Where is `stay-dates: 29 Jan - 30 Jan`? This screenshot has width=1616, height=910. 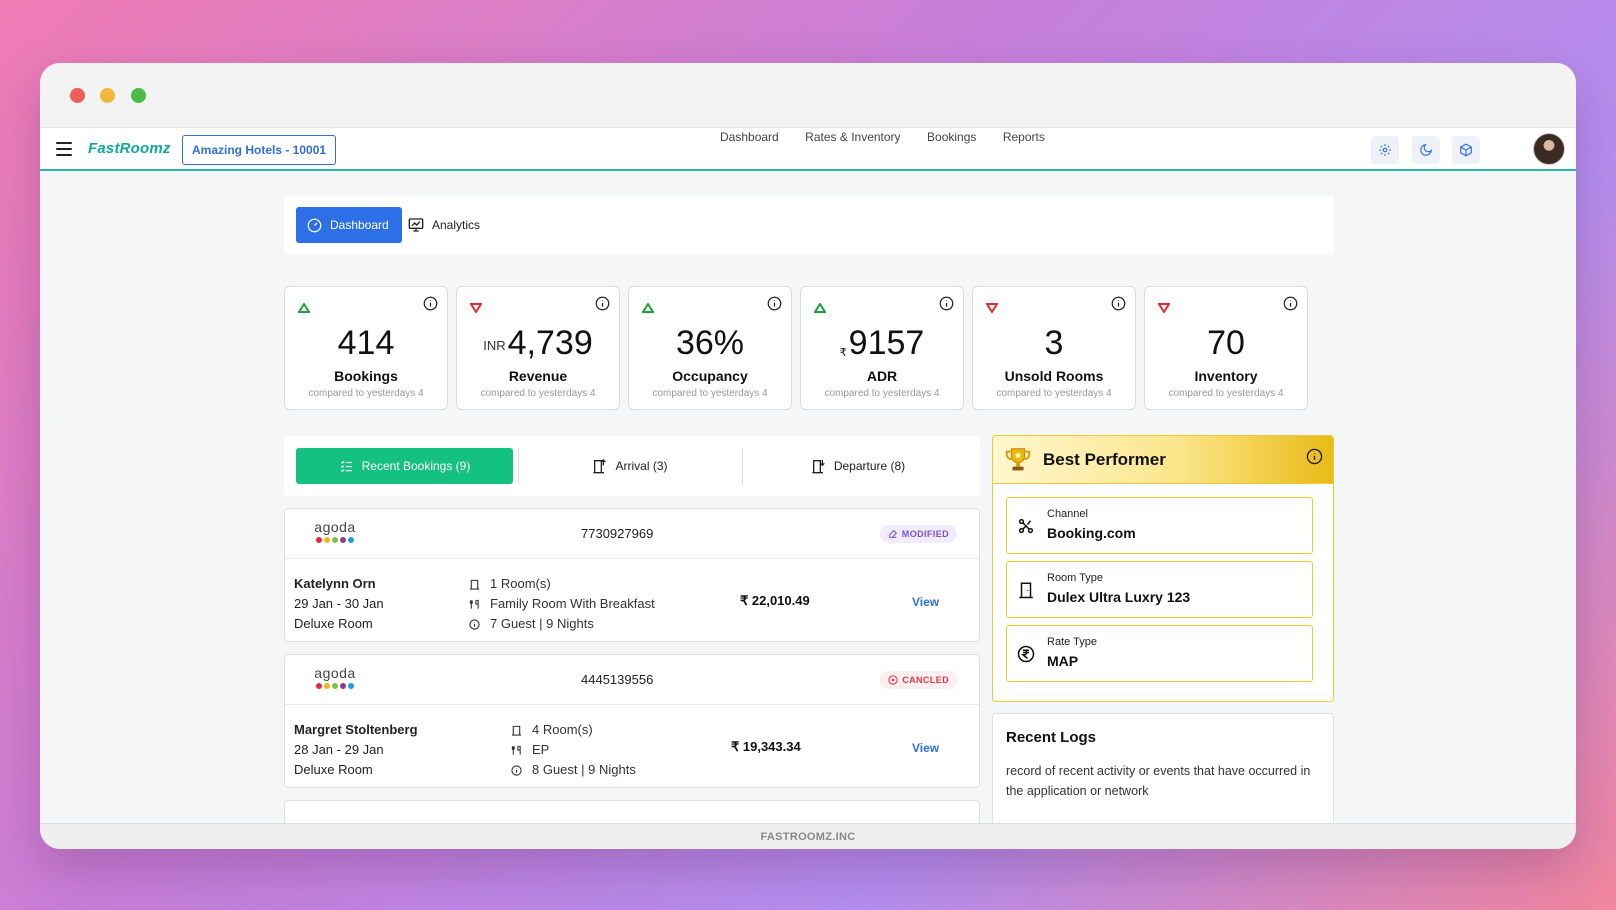
stay-dates: 29 Jan - 30 Jan is located at coordinates (339, 603).